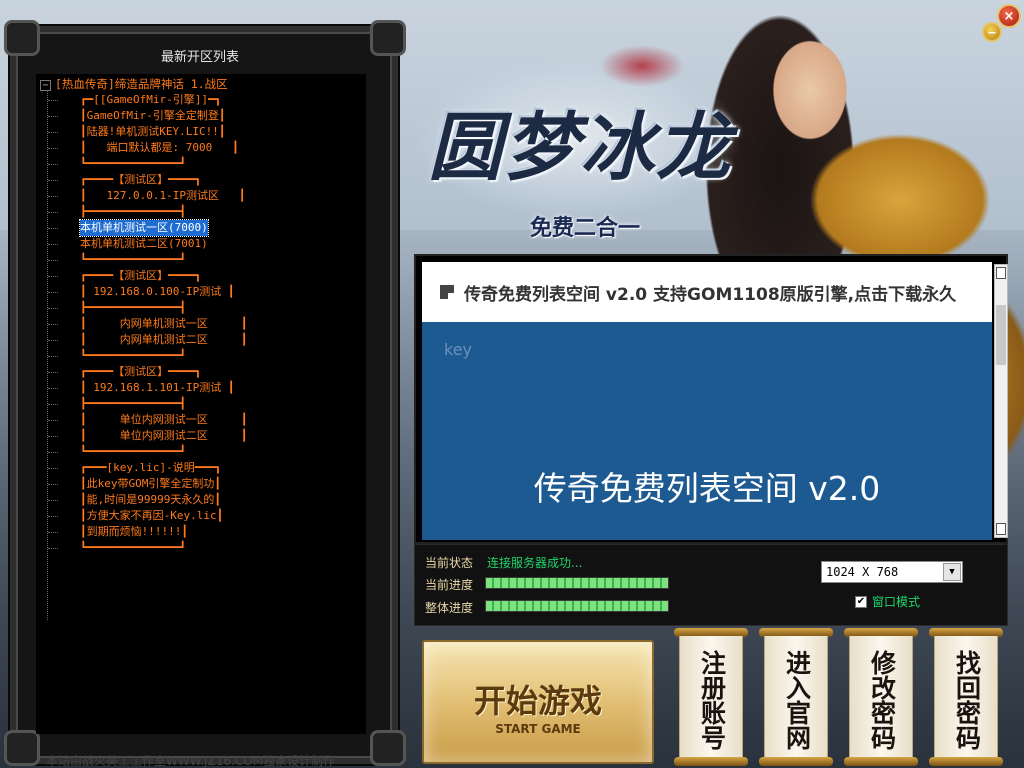 This screenshot has height=768, width=1024. I want to click on game-logo: 圆梦冰龙 免费二合一, so click(583, 129).